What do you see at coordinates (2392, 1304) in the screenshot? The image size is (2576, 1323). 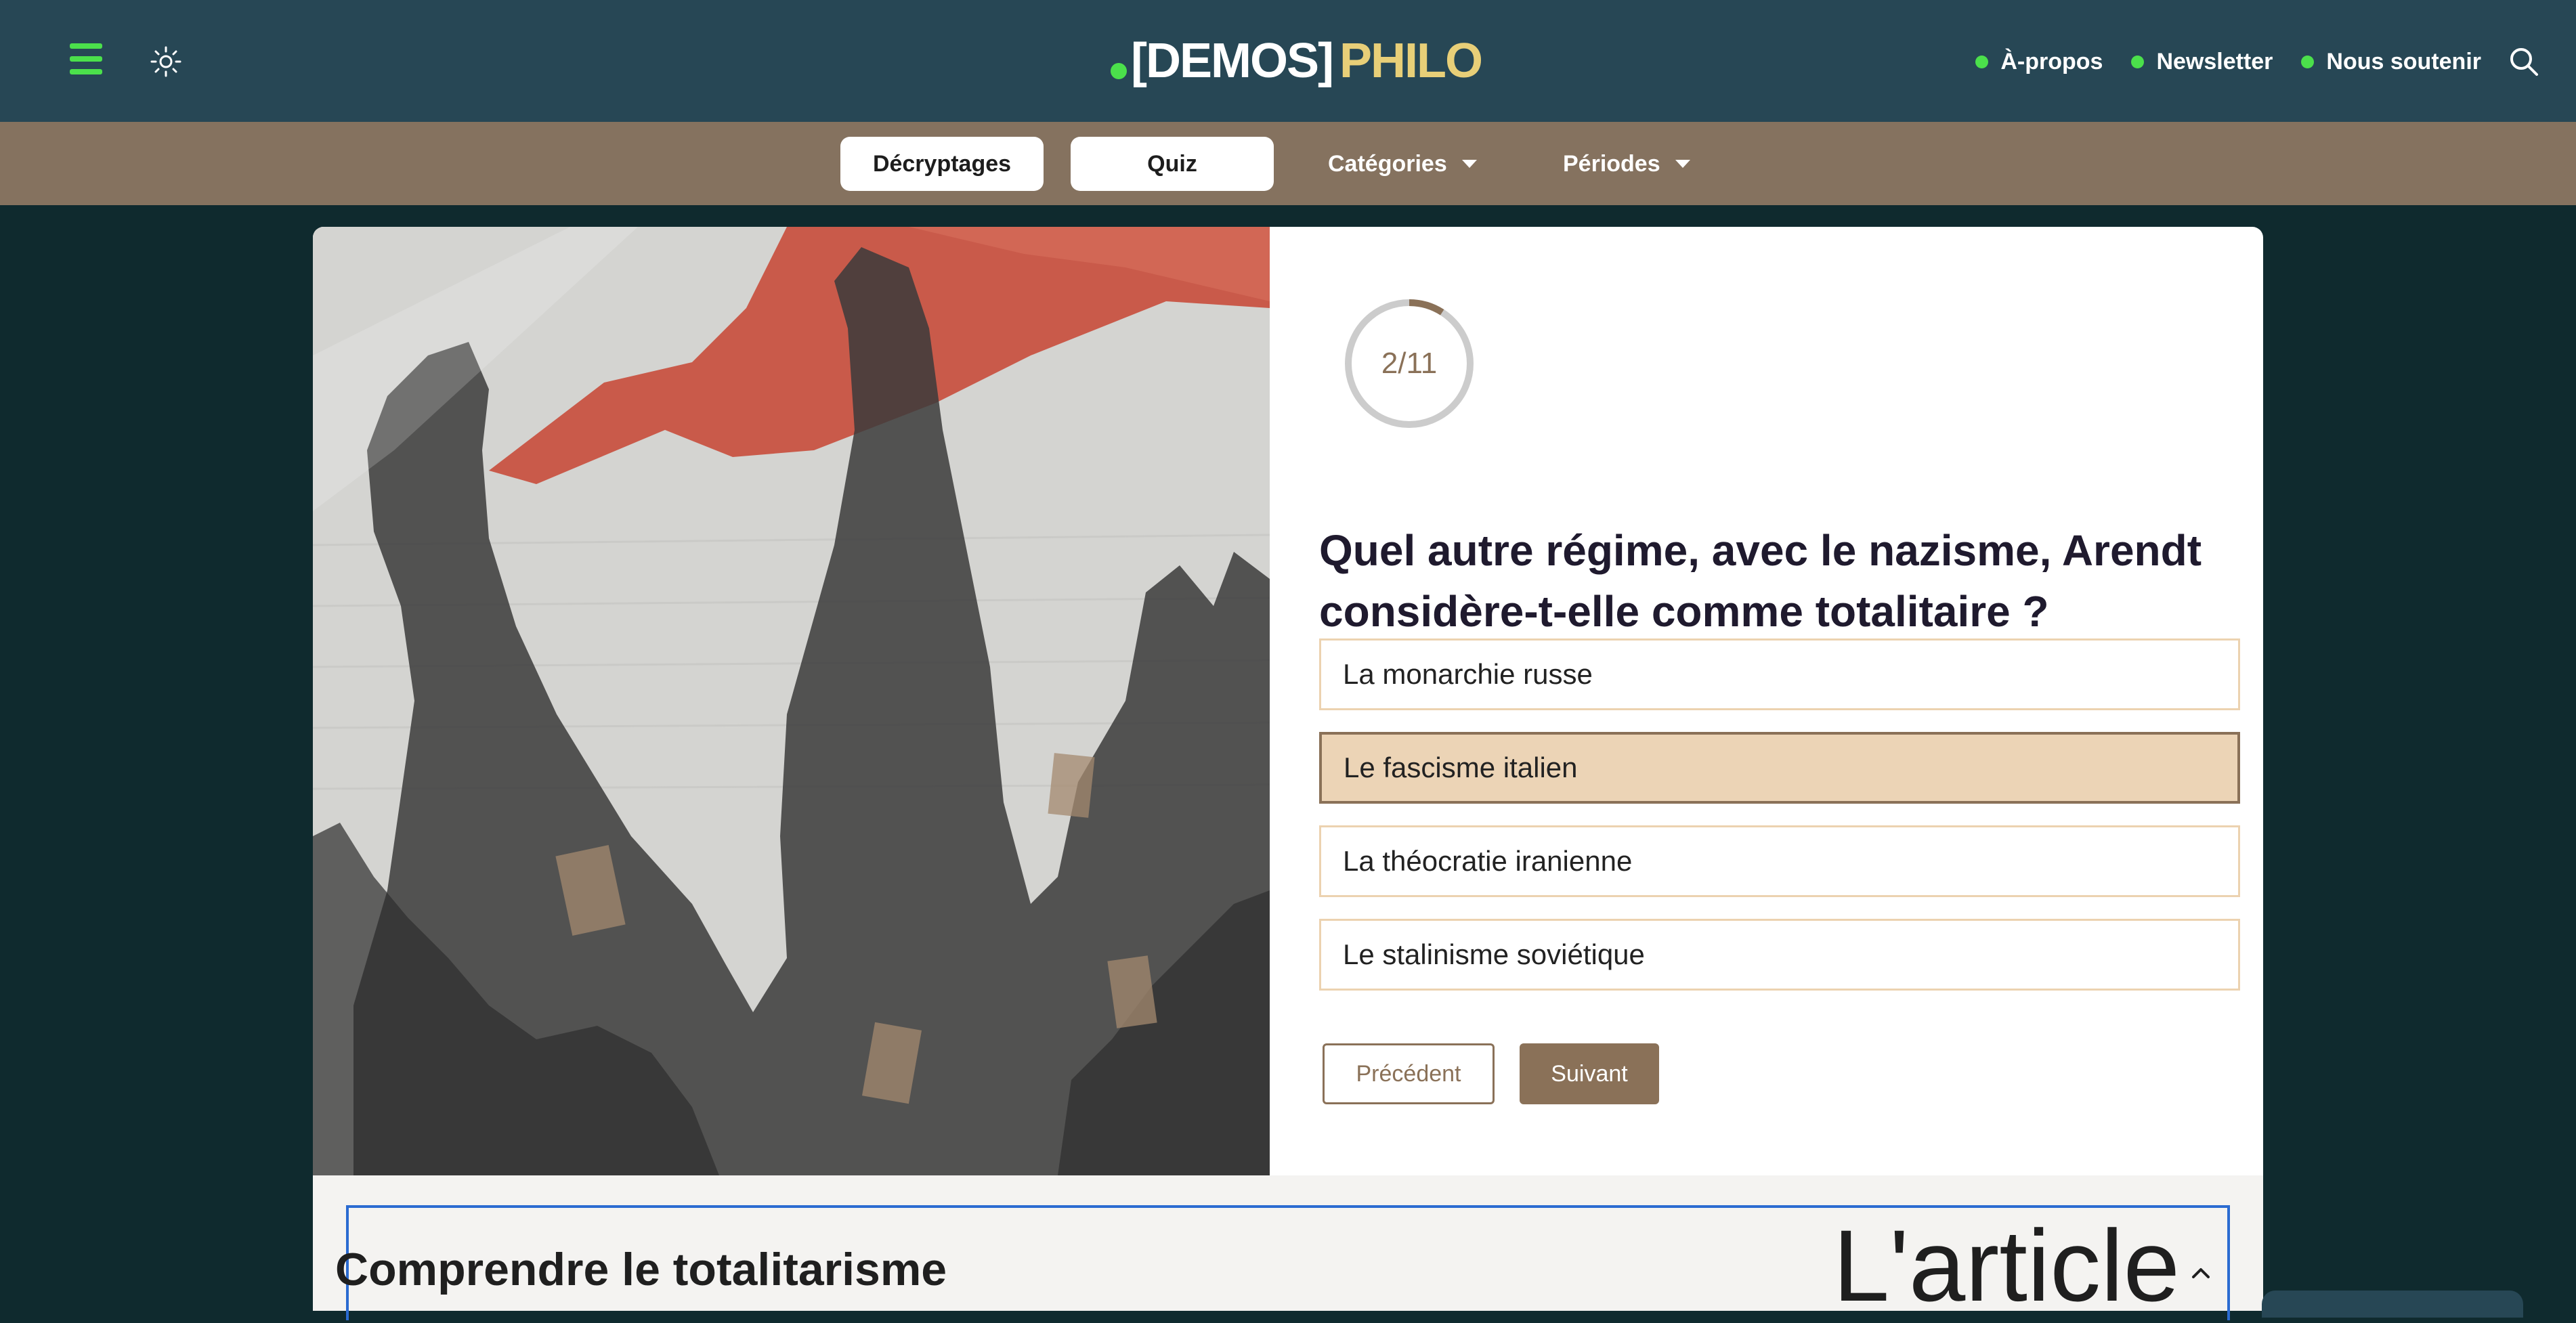 I see `floating-widget-tab` at bounding box center [2392, 1304].